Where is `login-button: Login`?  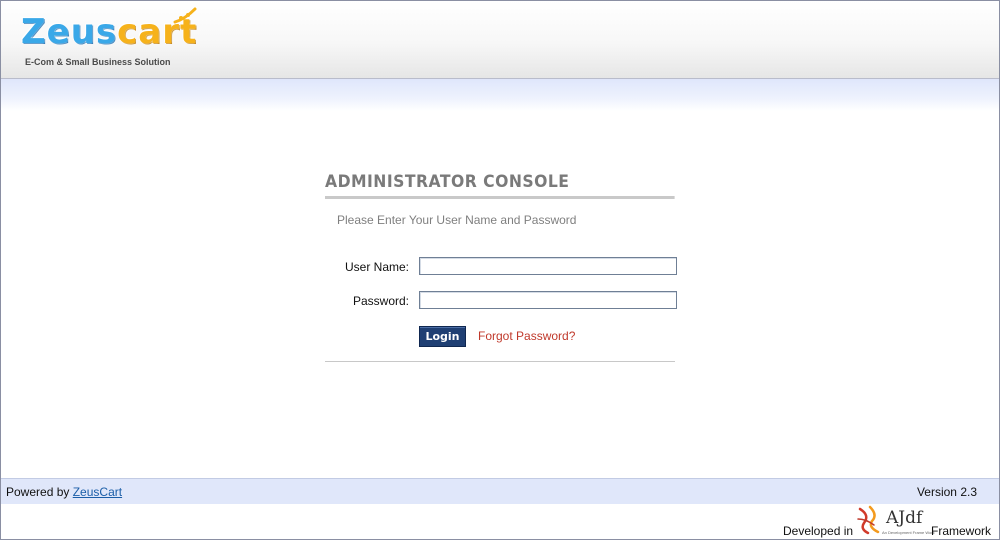 login-button: Login is located at coordinates (442, 336).